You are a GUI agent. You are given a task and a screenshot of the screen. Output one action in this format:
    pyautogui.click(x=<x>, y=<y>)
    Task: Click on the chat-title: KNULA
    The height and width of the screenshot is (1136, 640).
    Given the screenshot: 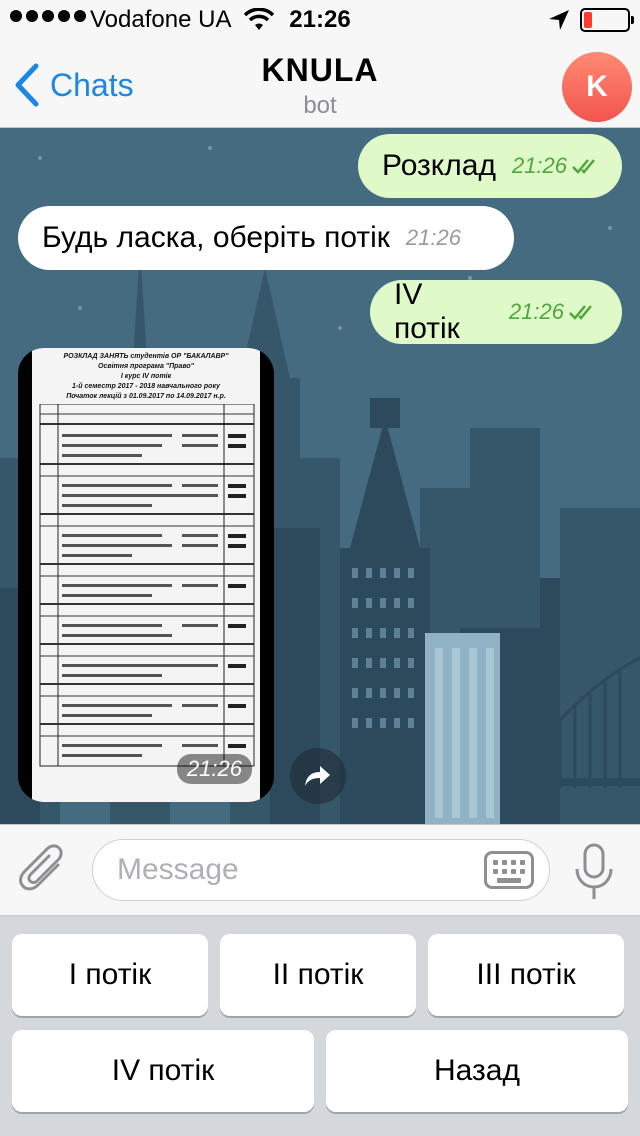 What is the action you would take?
    pyautogui.click(x=320, y=70)
    